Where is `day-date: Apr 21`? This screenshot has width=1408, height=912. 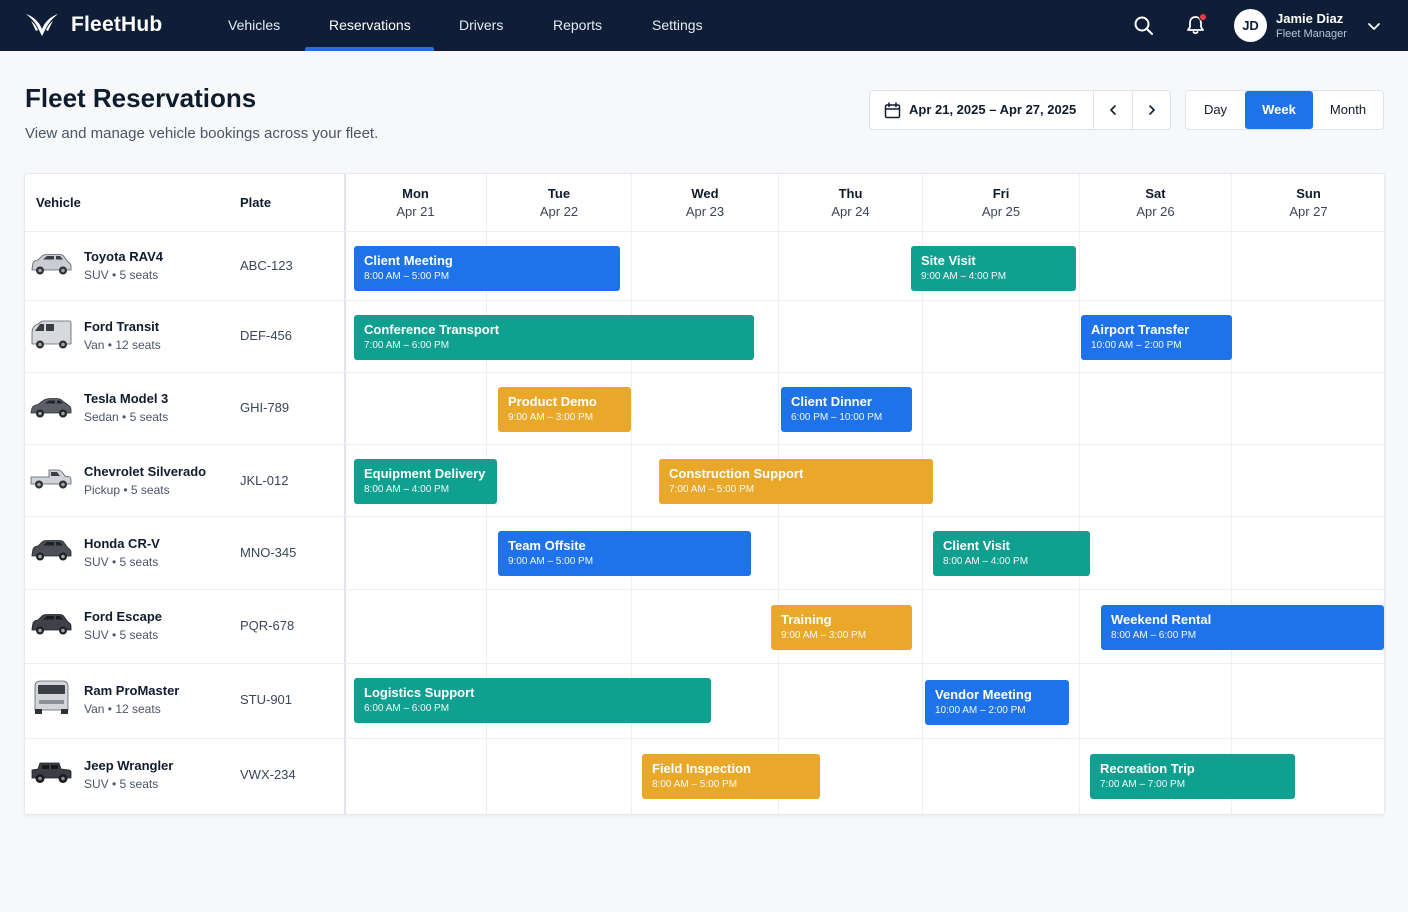
day-date: Apr 21 is located at coordinates (415, 211).